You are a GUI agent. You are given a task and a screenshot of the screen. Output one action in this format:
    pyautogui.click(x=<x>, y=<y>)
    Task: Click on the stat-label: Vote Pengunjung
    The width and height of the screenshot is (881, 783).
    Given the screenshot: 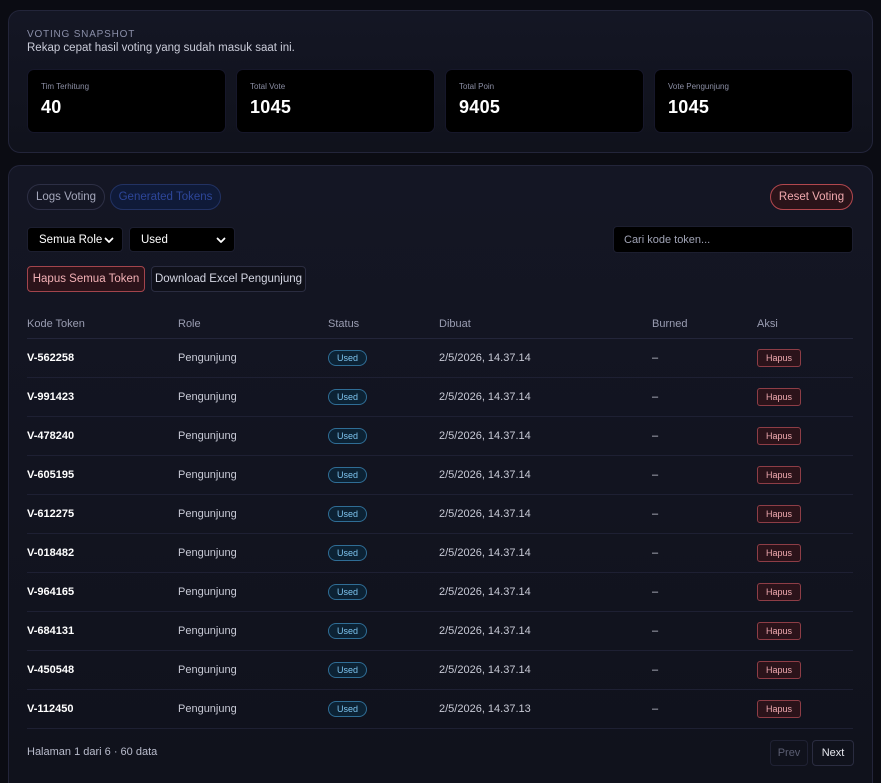 What is the action you would take?
    pyautogui.click(x=698, y=86)
    